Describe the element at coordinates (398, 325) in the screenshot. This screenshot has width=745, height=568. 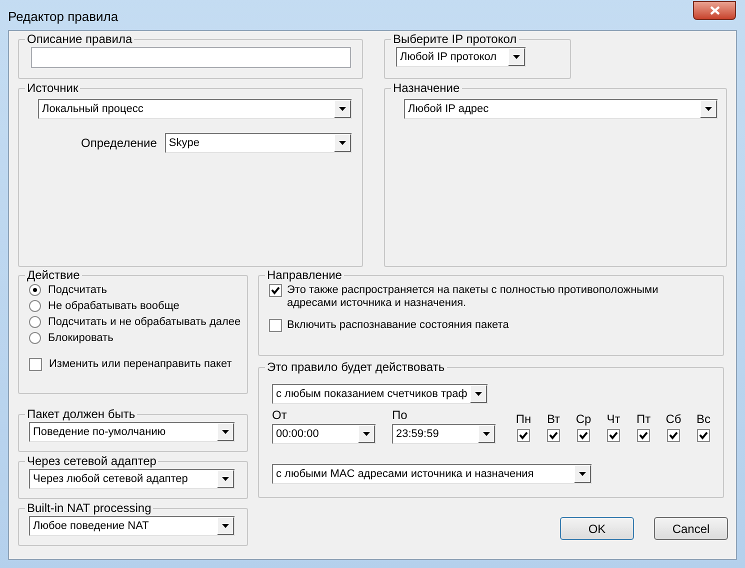
I see `option-label: Включить распознавание состояния пакета` at that location.